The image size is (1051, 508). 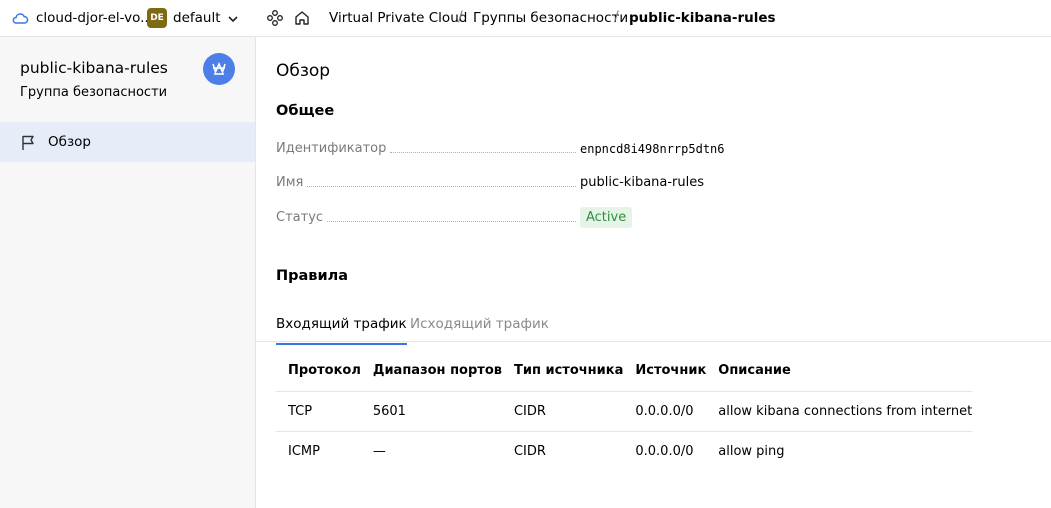 I want to click on section-heading-rules: Правила, so click(x=312, y=276).